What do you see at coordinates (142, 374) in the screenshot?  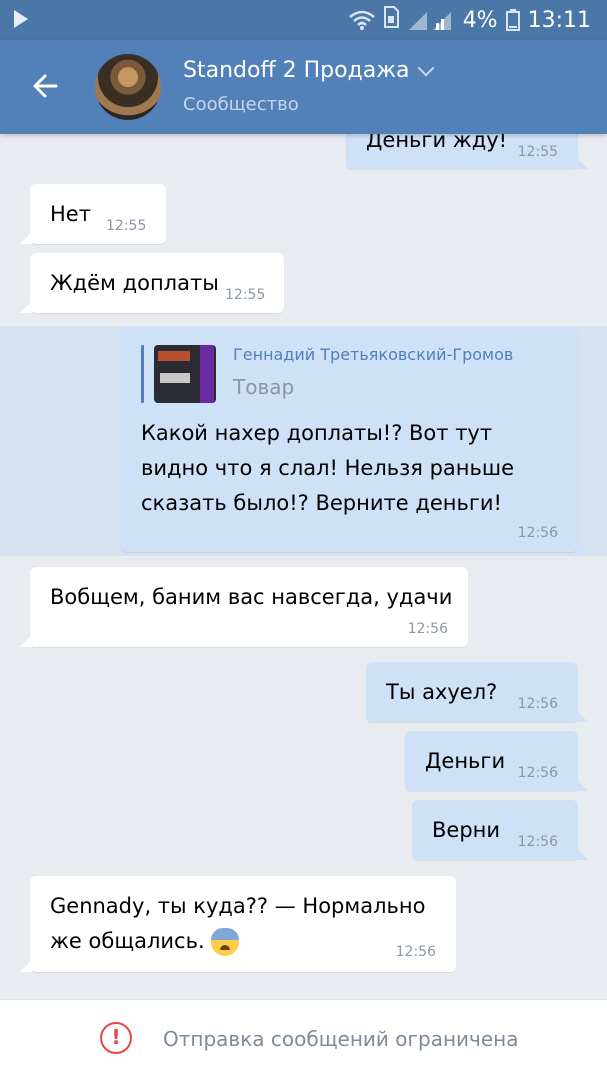 I see `reply-bar` at bounding box center [142, 374].